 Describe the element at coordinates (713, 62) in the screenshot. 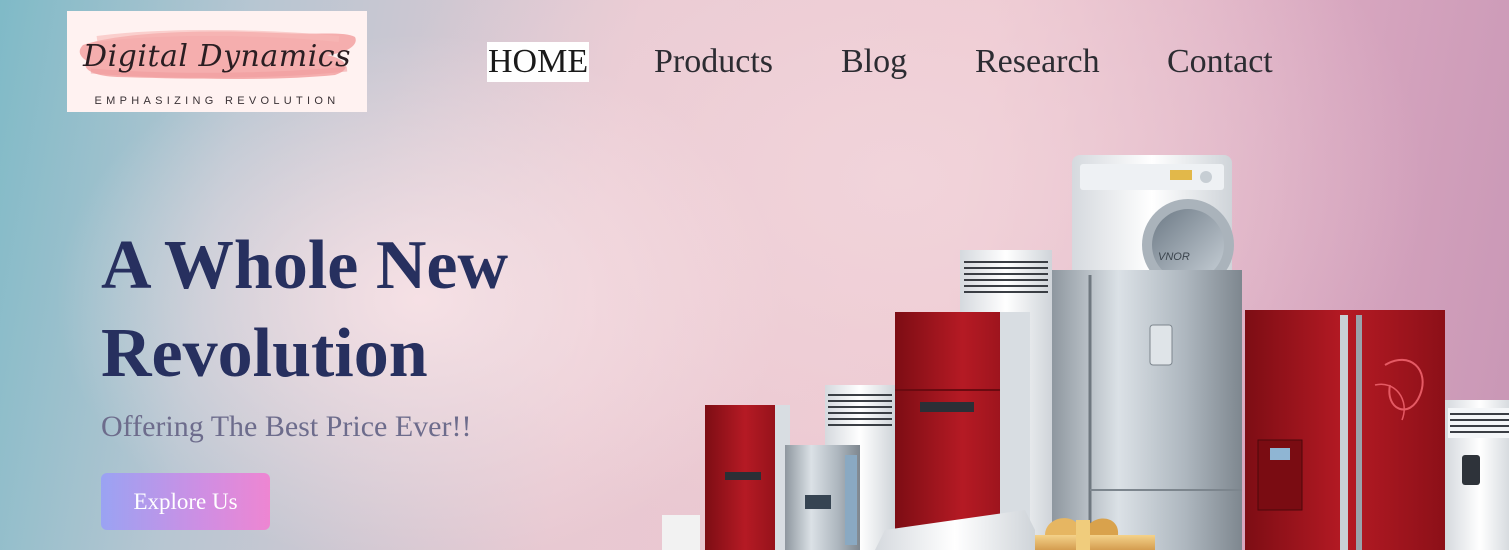

I see `nav-item-products: Products` at that location.